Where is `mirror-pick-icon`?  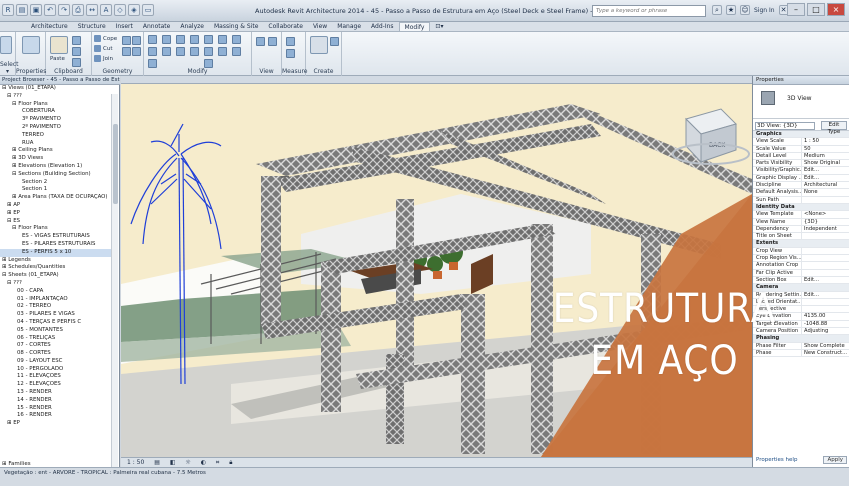 mirror-pick-icon is located at coordinates (180, 39).